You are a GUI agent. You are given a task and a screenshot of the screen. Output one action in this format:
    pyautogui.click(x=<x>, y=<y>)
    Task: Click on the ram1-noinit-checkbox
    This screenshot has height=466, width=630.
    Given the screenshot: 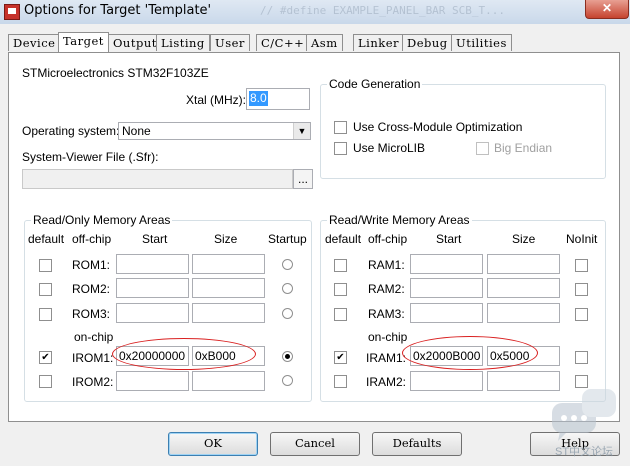 What is the action you would take?
    pyautogui.click(x=581, y=265)
    